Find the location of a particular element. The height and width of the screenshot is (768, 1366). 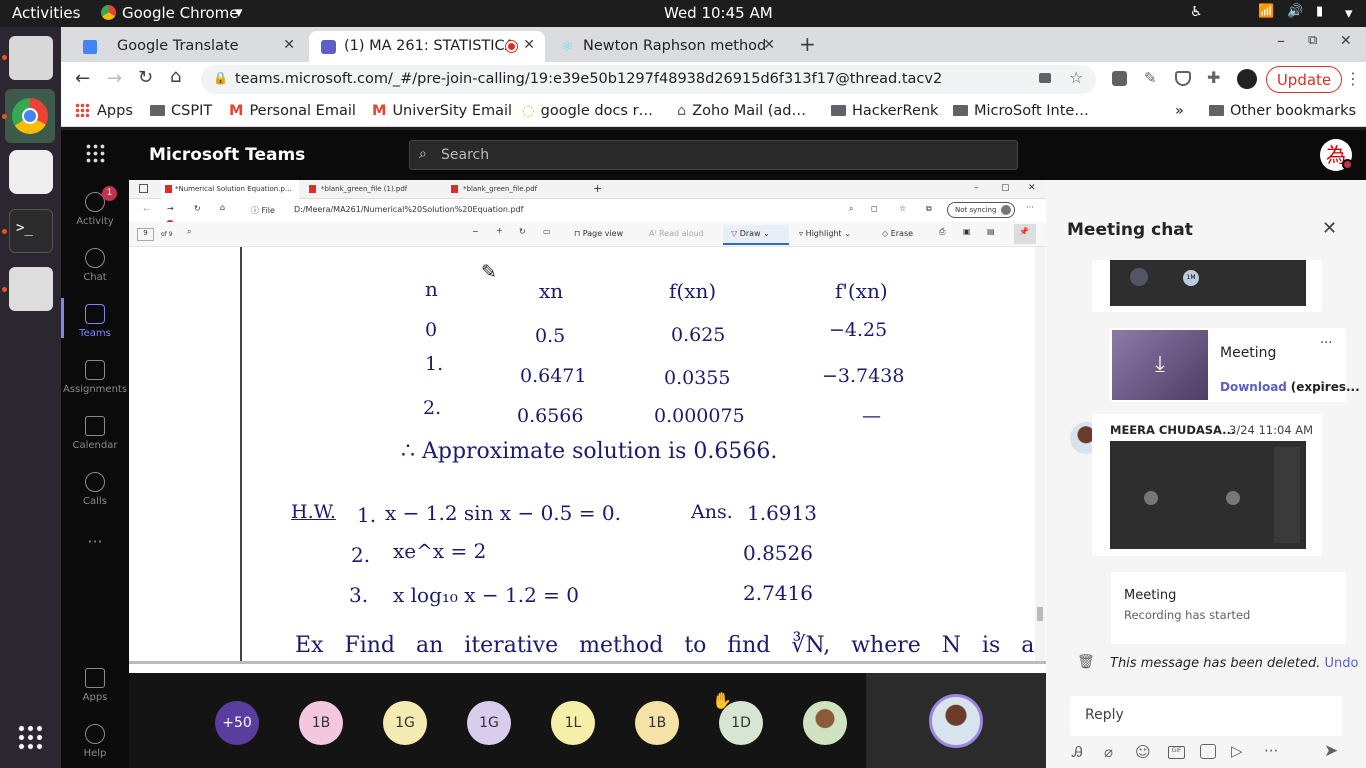

hw-answer-label: Ans. is located at coordinates (712, 512).